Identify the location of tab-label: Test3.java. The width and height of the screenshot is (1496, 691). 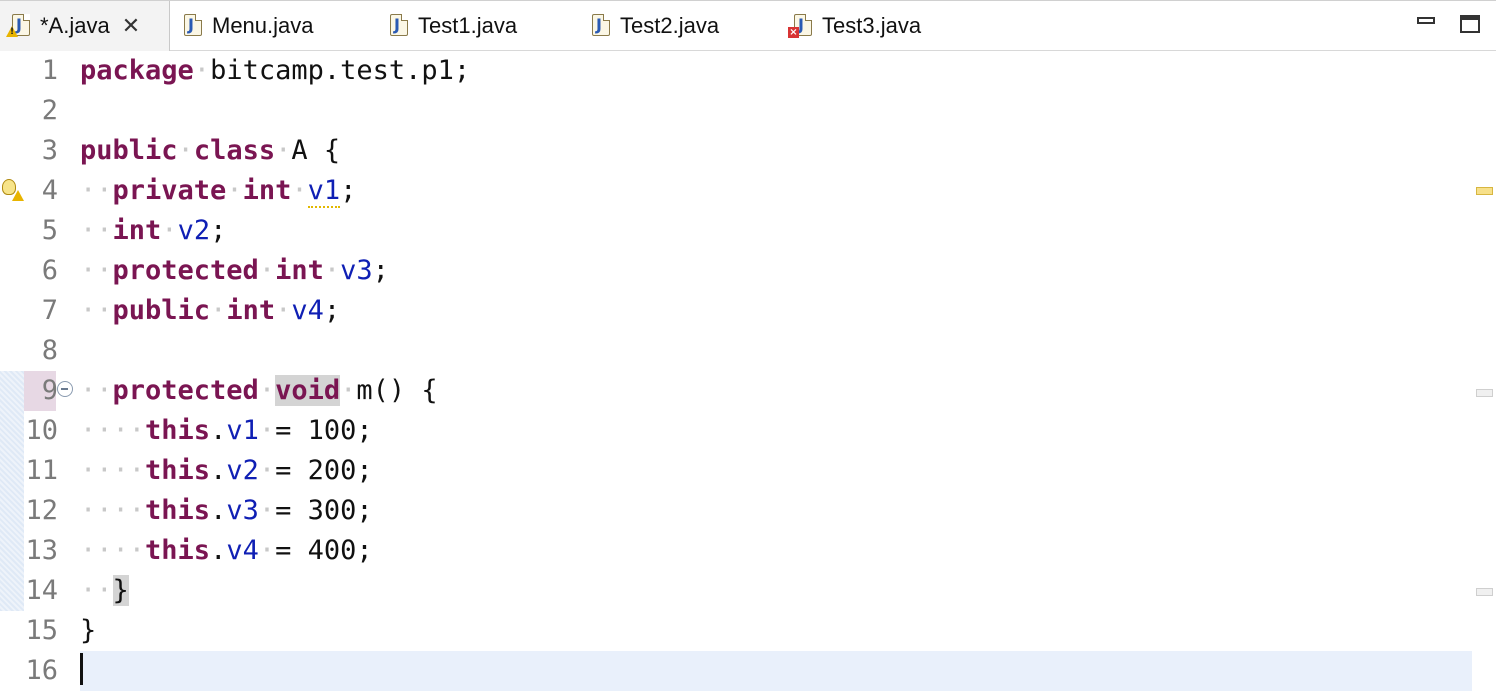
(872, 25).